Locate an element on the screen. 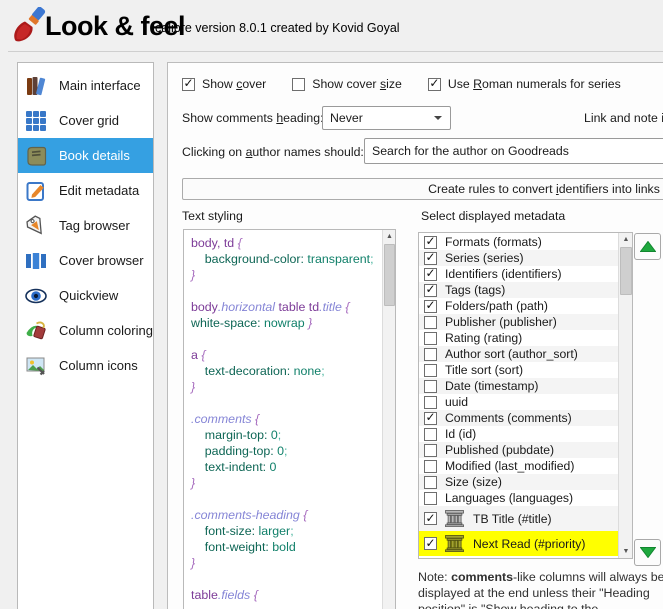 Image resolution: width=663 pixels, height=609 pixels. sidebar-item-book-details: Book details is located at coordinates (85, 155).